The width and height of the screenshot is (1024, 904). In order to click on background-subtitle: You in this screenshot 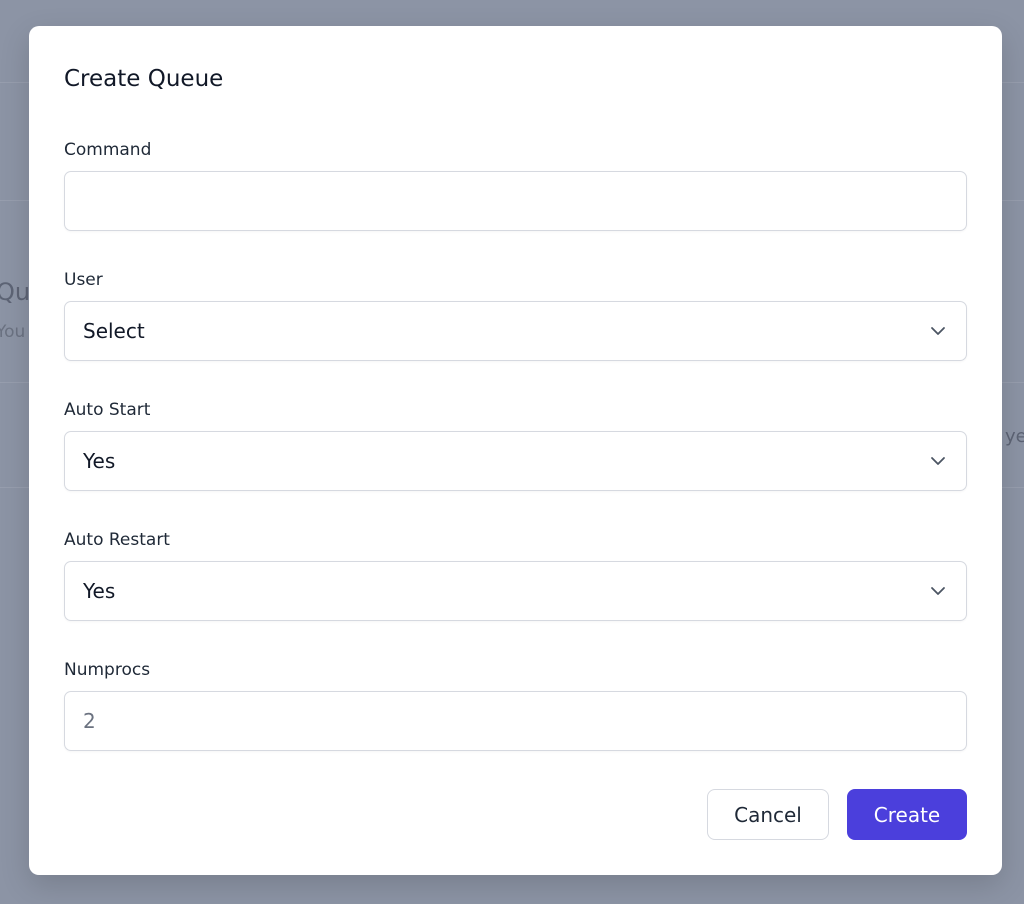, I will do `click(13, 332)`.